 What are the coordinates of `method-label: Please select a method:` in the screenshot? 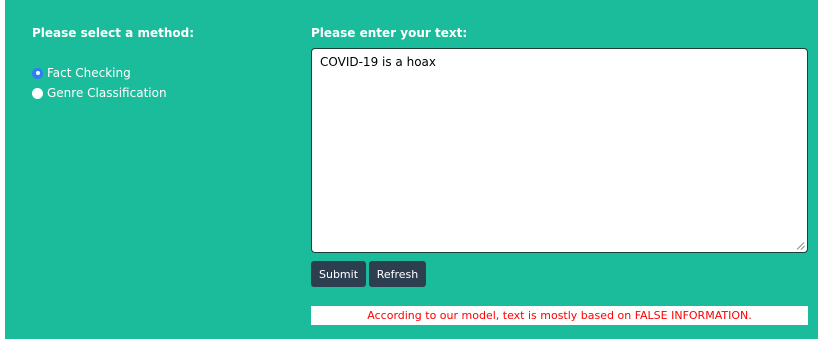 It's located at (113, 33).